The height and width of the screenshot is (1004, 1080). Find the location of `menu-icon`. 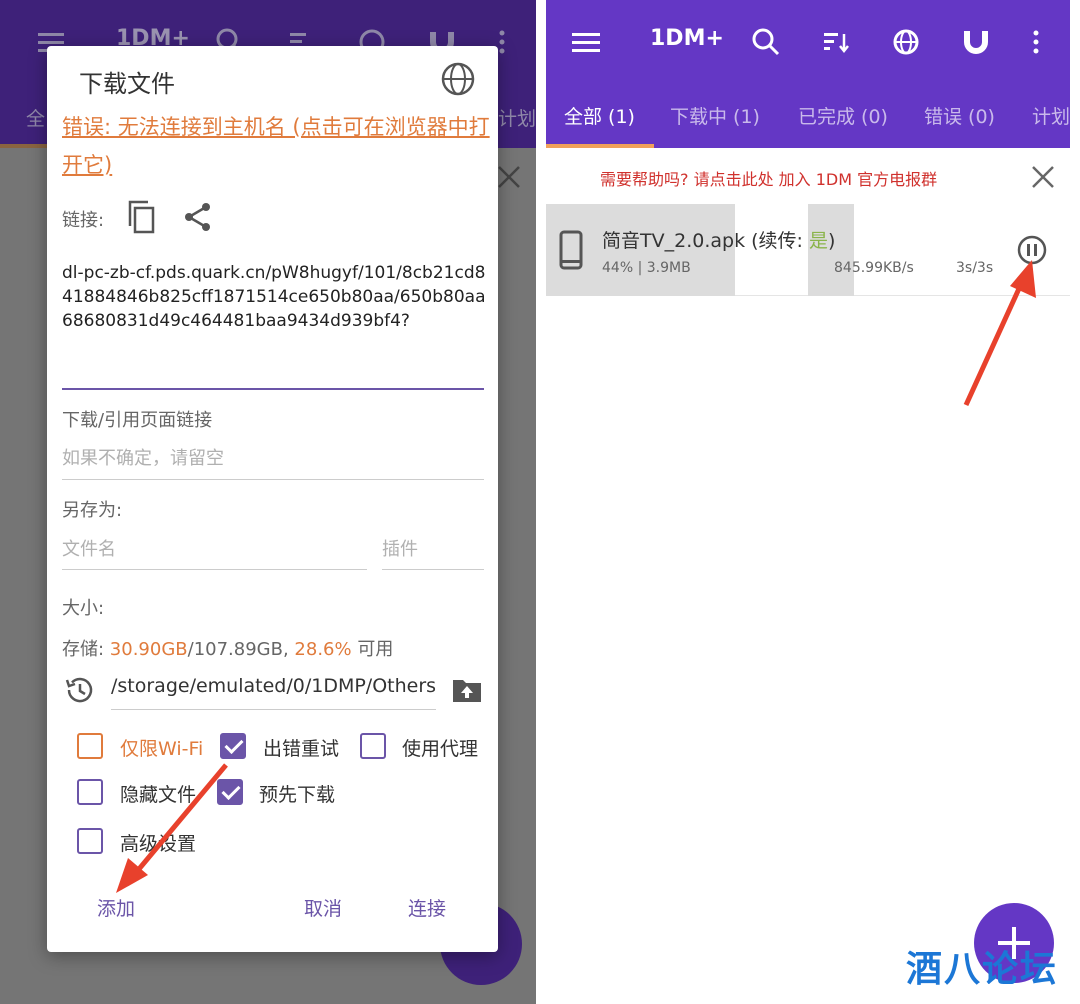

menu-icon is located at coordinates (586, 42).